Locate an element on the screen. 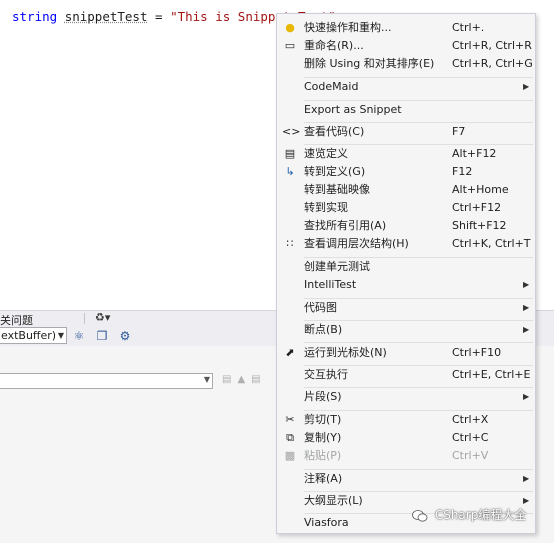 This screenshot has height=543, width=554. scissors-icon: ✂ is located at coordinates (290, 419).